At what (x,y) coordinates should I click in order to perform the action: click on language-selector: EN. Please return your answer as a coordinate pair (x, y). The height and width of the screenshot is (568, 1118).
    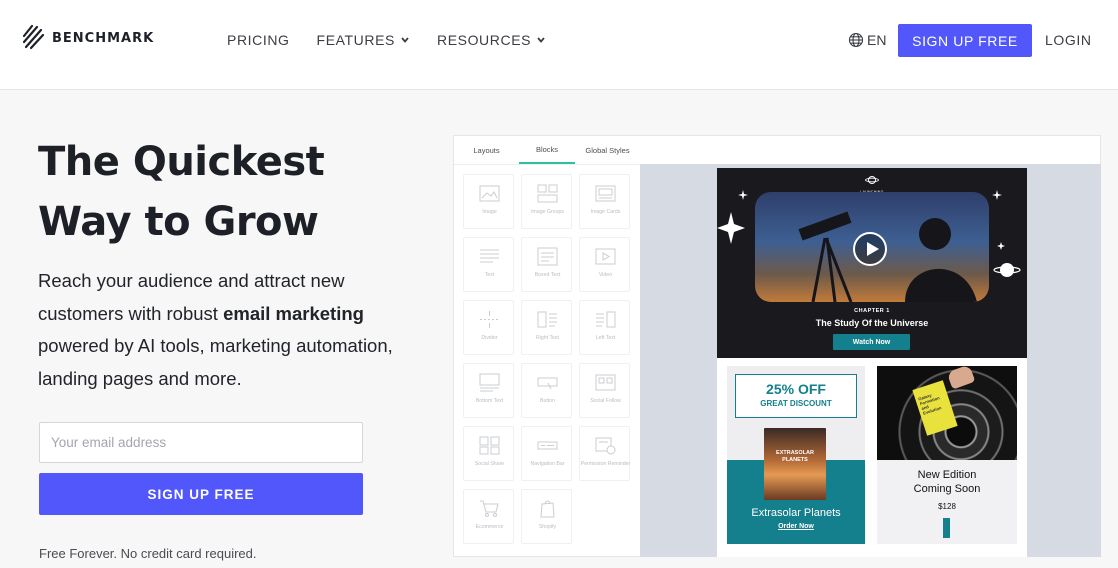
    Looking at the image, I should click on (867, 40).